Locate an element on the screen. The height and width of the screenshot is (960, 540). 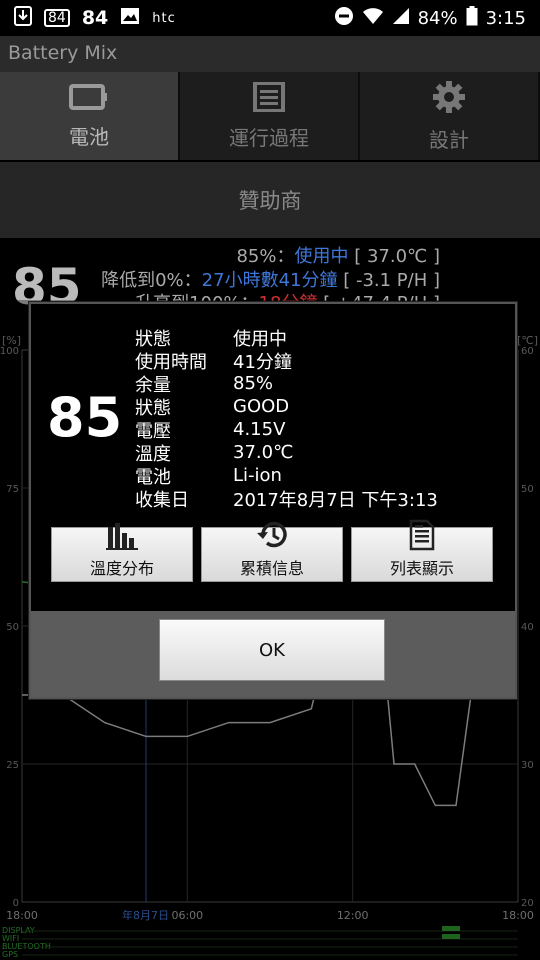
cumulative-info-button: 累積信息 is located at coordinates (272, 551).